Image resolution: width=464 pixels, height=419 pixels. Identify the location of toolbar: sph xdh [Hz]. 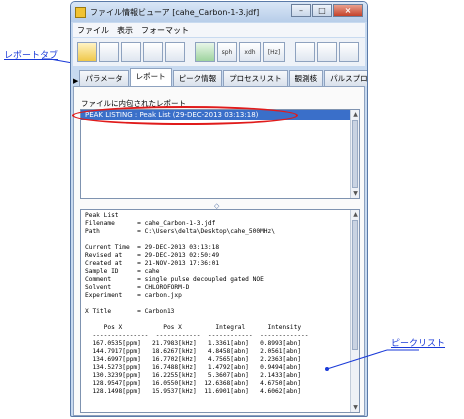
(219, 52).